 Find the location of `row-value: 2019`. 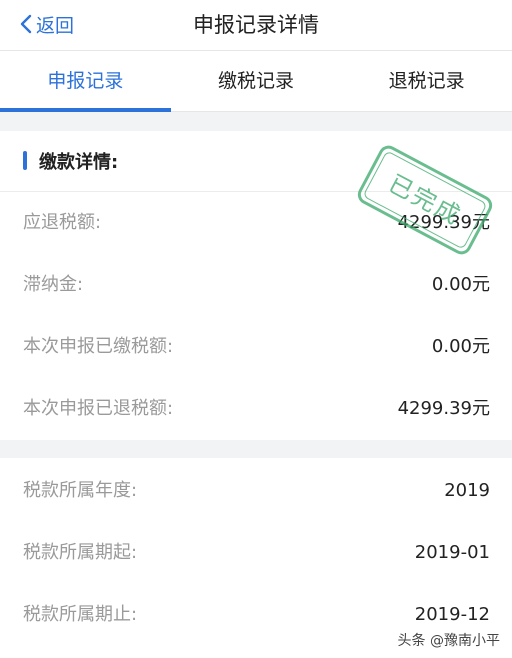

row-value: 2019 is located at coordinates (467, 490).